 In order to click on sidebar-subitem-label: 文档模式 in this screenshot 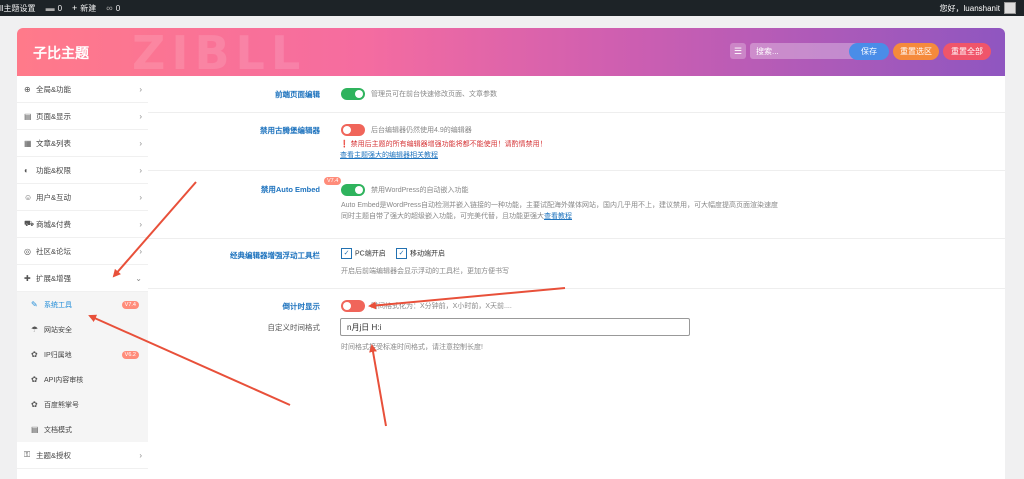, I will do `click(58, 430)`.